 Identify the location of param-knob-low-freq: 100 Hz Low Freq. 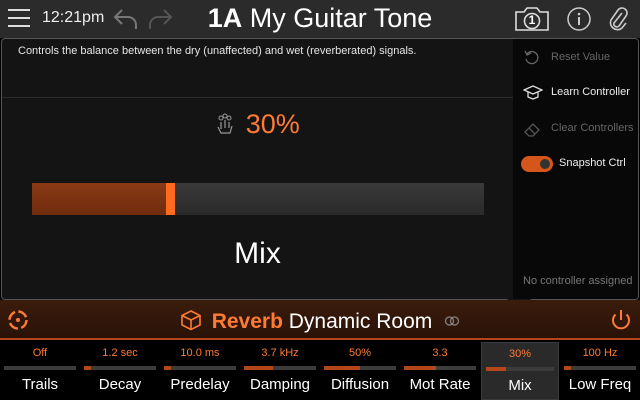
(600, 371).